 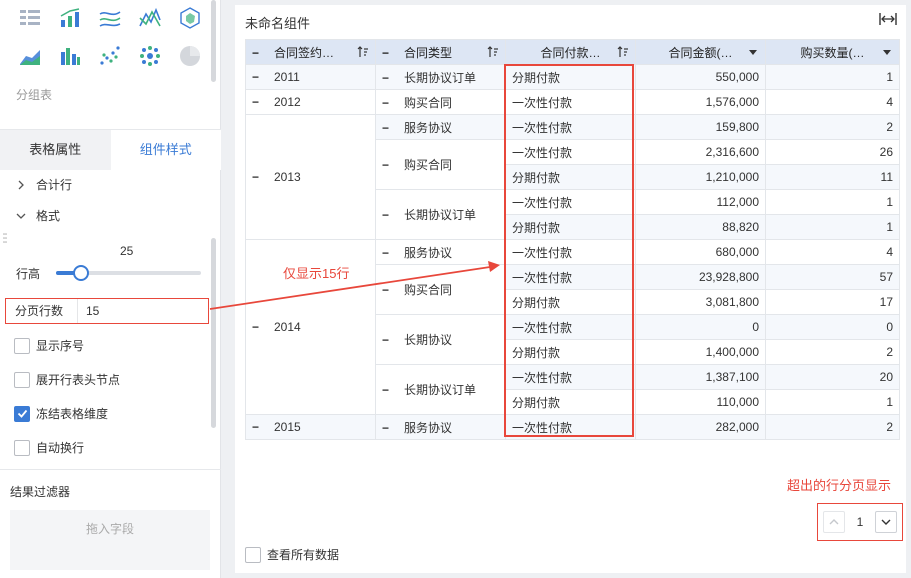 What do you see at coordinates (127, 251) in the screenshot?
I see `row-height-value: 25` at bounding box center [127, 251].